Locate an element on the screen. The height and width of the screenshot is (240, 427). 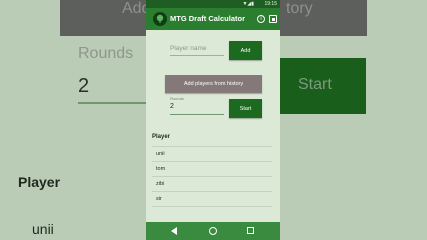
info-icon: i is located at coordinates (261, 19).